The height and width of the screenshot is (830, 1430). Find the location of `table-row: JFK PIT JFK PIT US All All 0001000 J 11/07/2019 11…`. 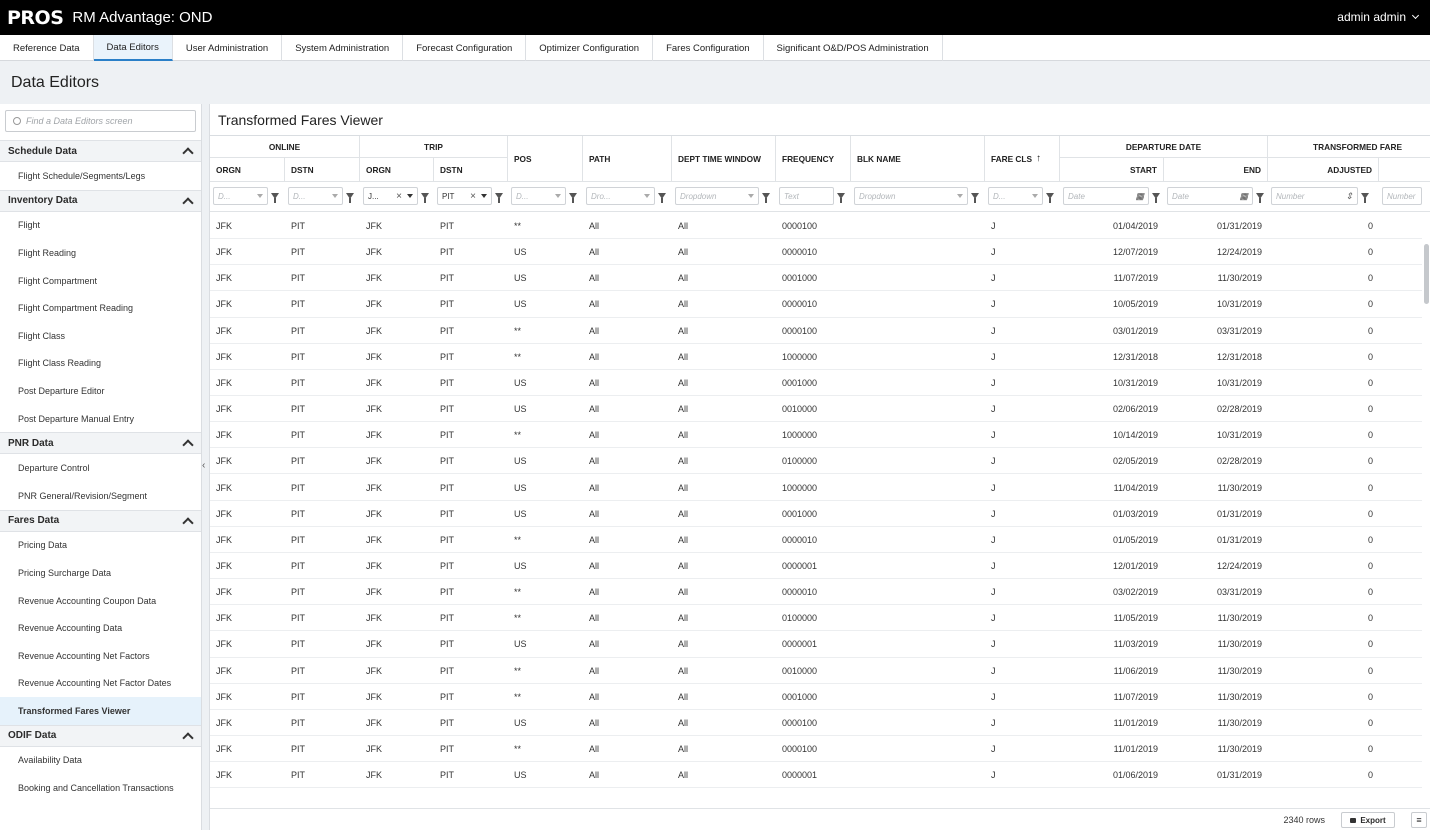

table-row: JFK PIT JFK PIT US All All 0001000 J 11/07/2019 11… is located at coordinates (816, 278).